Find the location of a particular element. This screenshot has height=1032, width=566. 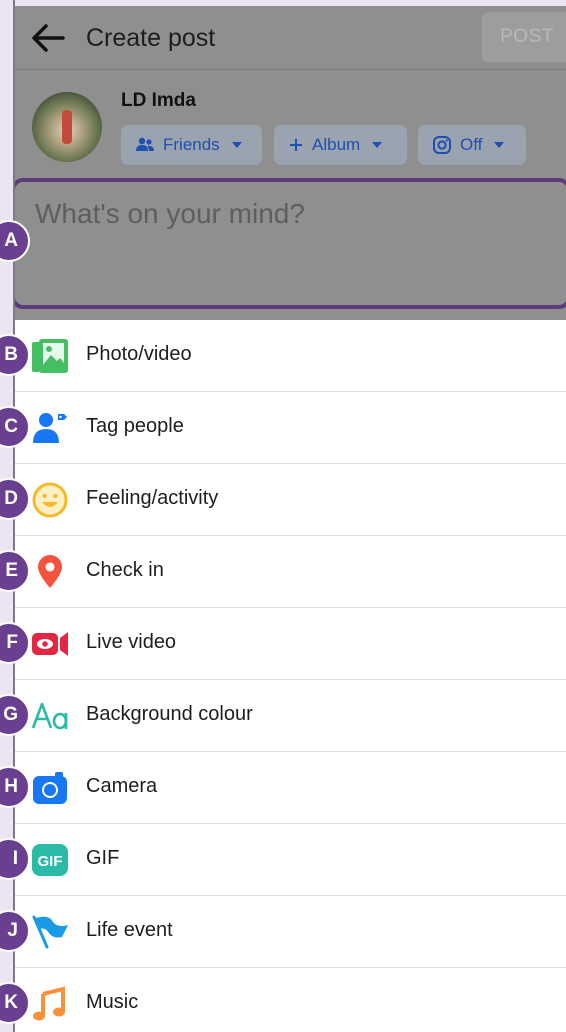

post-text-input: What's on your mind? is located at coordinates (290, 243).